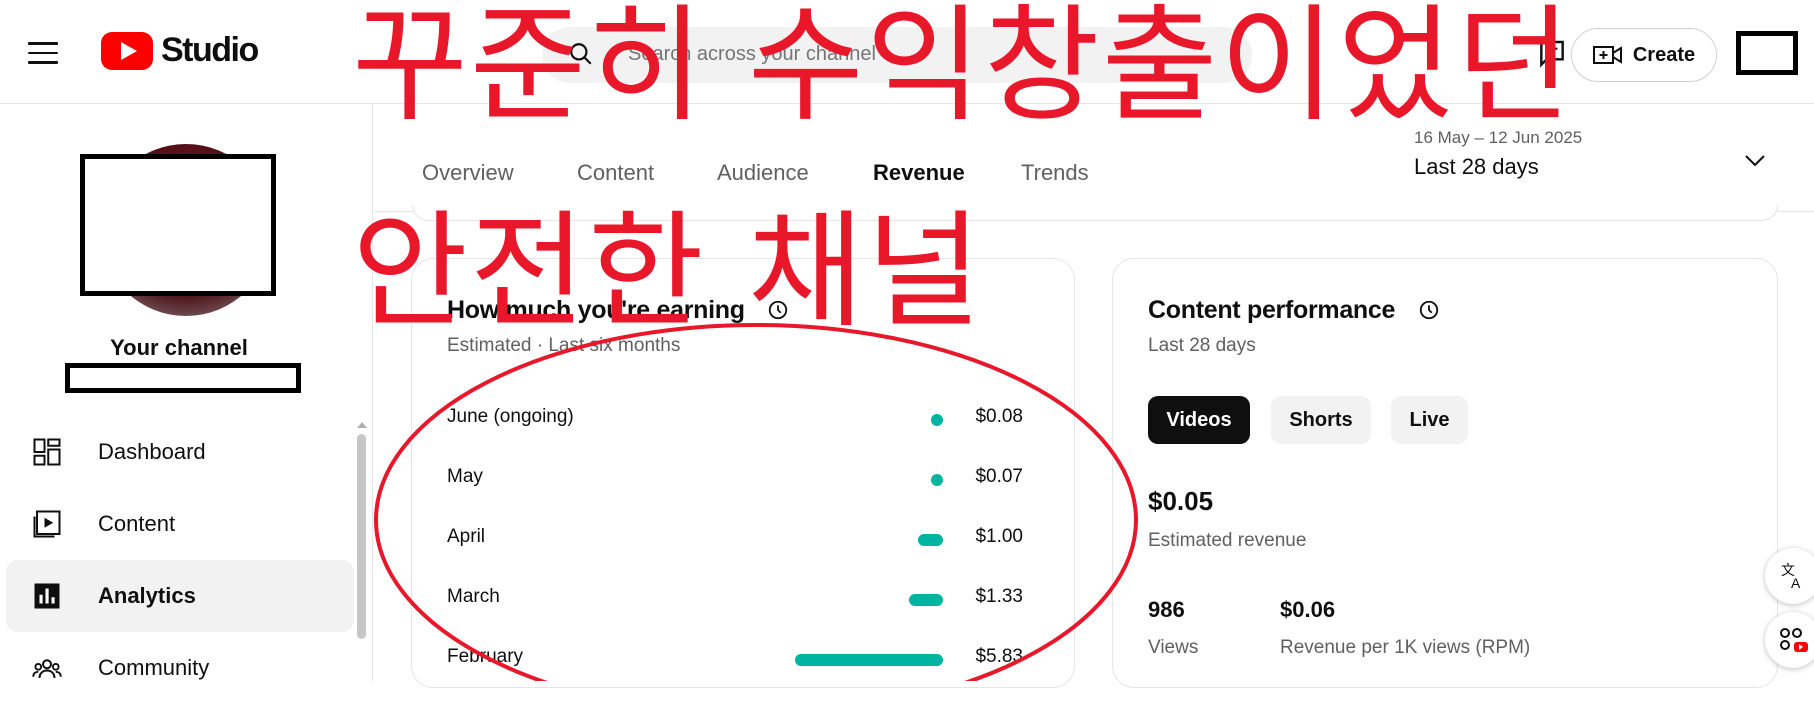 The height and width of the screenshot is (704, 1814). I want to click on sidebar-item-label: Content, so click(137, 523).